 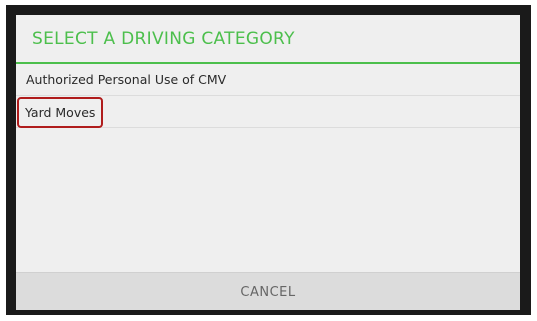 What do you see at coordinates (60, 112) in the screenshot?
I see `option-label: Yard Moves` at bounding box center [60, 112].